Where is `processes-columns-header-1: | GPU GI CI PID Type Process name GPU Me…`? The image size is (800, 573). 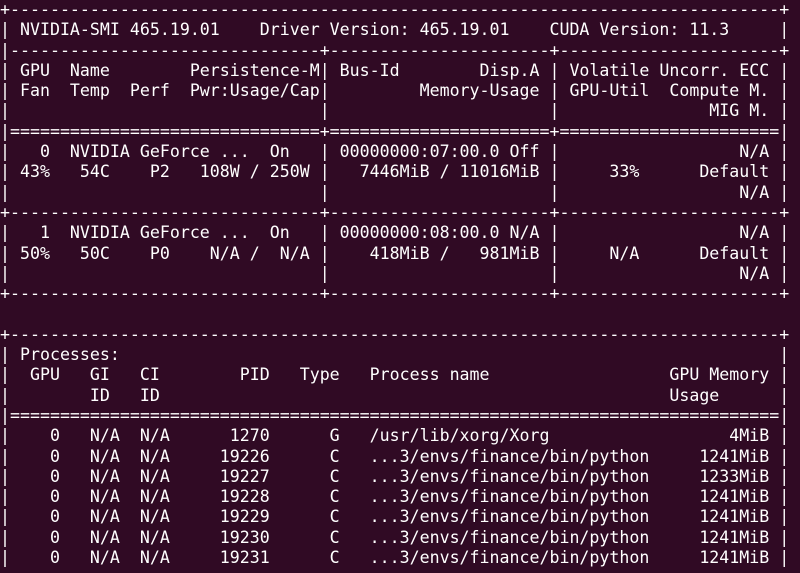
processes-columns-header-1: | GPU GI CI PID Type Process name GPU Me… is located at coordinates (395, 375).